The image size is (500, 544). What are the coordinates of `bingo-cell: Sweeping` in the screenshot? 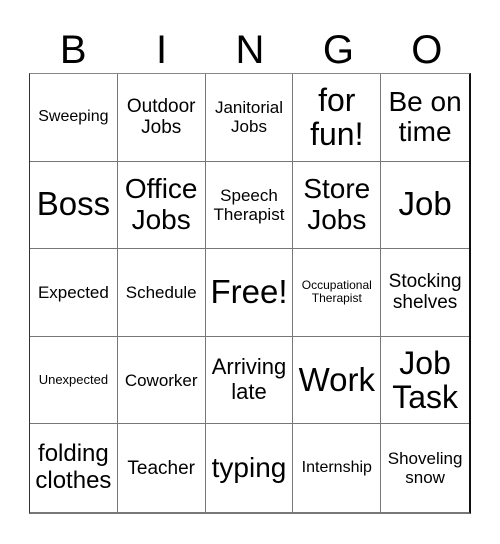 It's located at (74, 118).